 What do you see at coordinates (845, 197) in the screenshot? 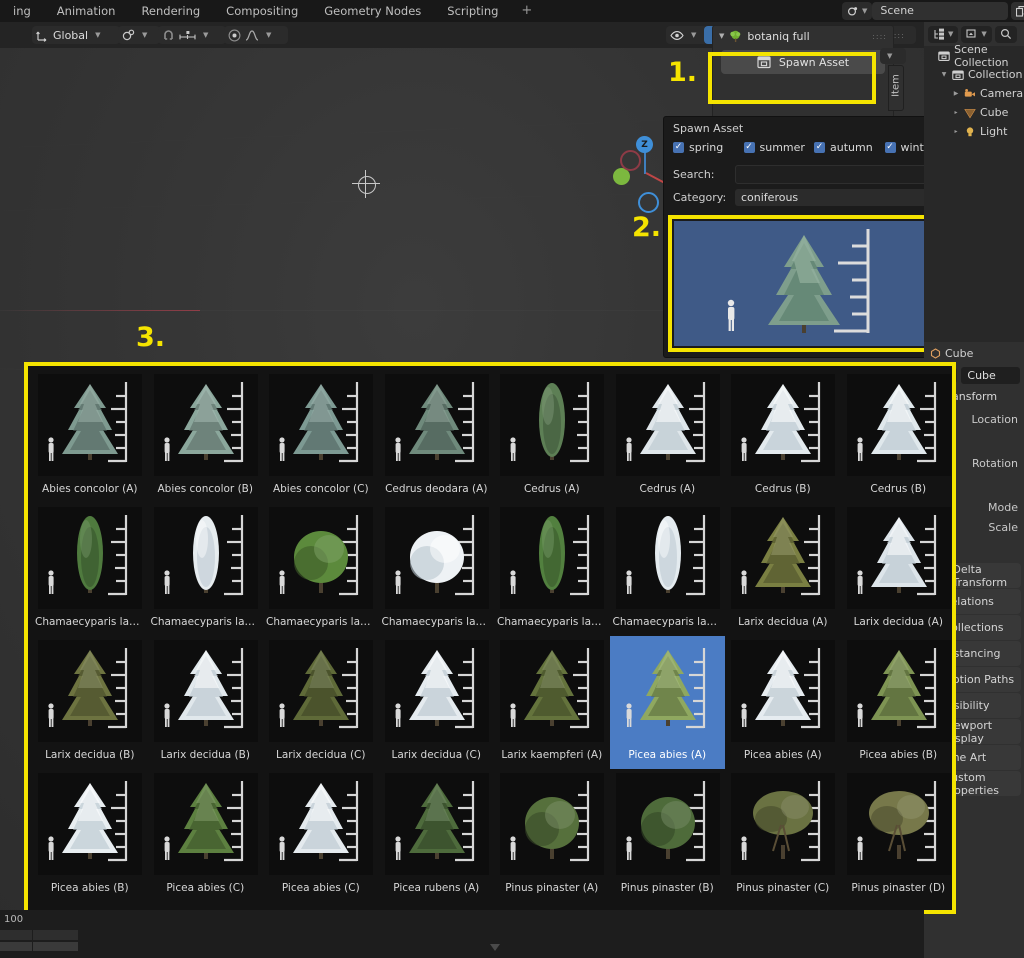
I see `category-dropdown: coniferous ▼` at bounding box center [845, 197].